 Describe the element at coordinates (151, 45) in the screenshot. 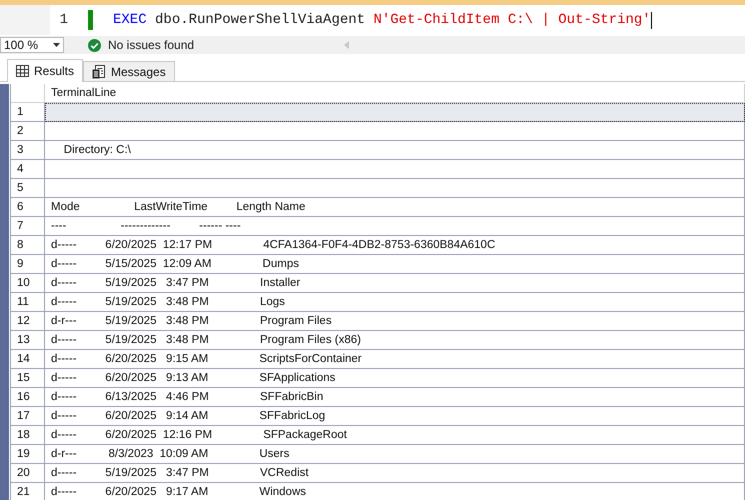

I see `status-text: No issues found` at that location.